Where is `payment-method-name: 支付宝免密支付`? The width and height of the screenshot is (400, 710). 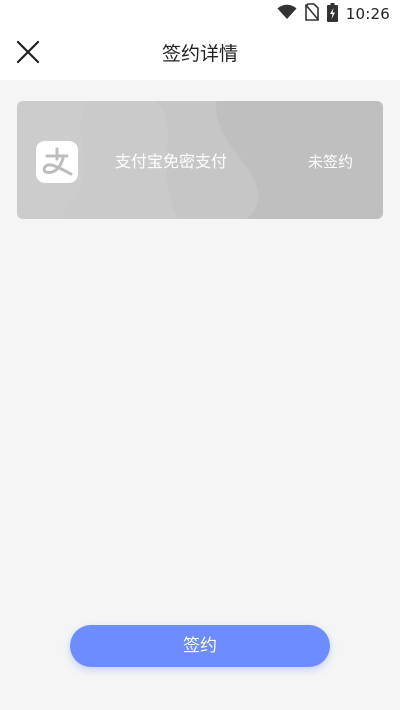
payment-method-name: 支付宝免密支付 is located at coordinates (171, 161).